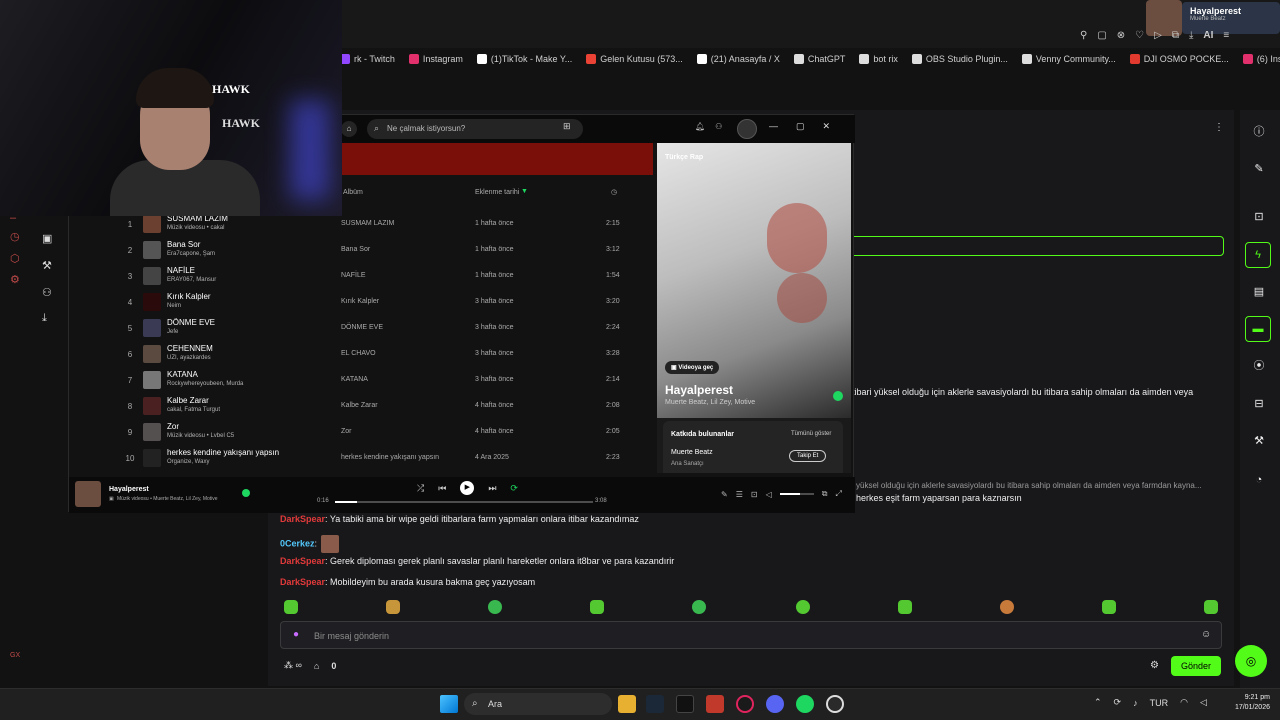 The width and height of the screenshot is (1280, 720). I want to click on track-artist: Müzik videosu • Lvbel C5, so click(200, 436).